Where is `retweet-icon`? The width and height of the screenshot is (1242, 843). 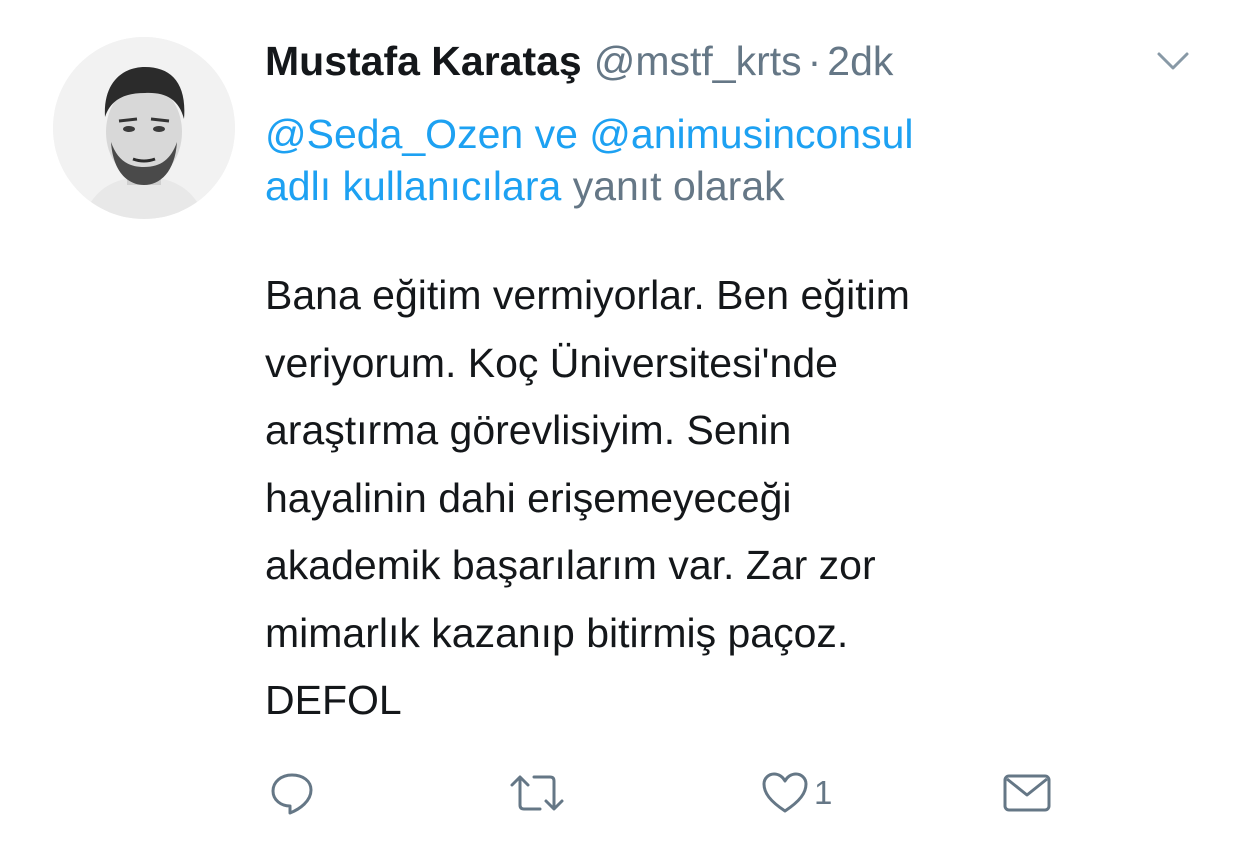 retweet-icon is located at coordinates (537, 793).